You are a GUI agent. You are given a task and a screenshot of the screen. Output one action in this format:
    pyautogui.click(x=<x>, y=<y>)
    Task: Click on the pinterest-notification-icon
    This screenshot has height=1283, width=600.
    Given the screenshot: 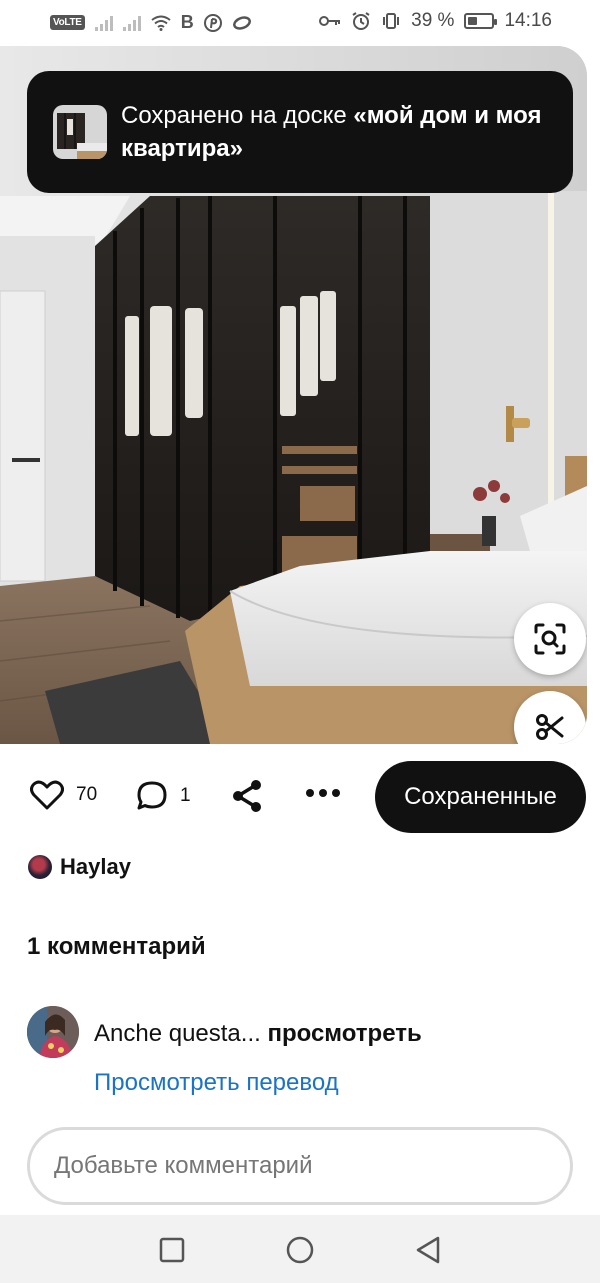 What is the action you would take?
    pyautogui.click(x=212, y=22)
    